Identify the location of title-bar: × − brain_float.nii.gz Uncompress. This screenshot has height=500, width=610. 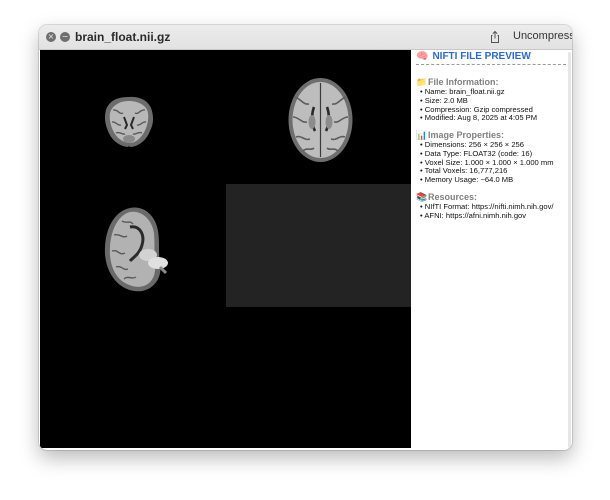
(305, 37).